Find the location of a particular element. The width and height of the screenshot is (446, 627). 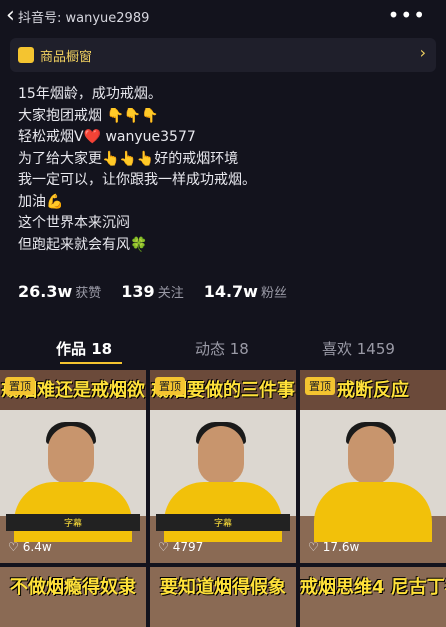

bio-line: 为了给大家更👆👆👆好的戒烟环境 is located at coordinates (128, 158).